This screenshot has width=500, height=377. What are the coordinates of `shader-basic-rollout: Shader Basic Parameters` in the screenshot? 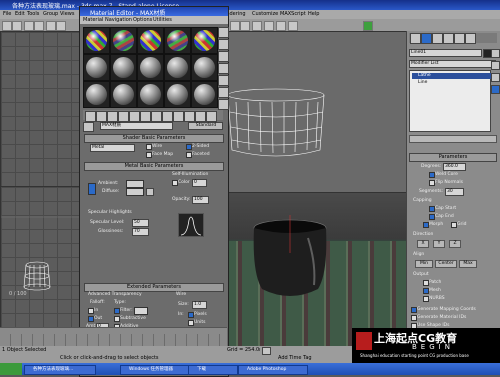 It's located at (154, 138).